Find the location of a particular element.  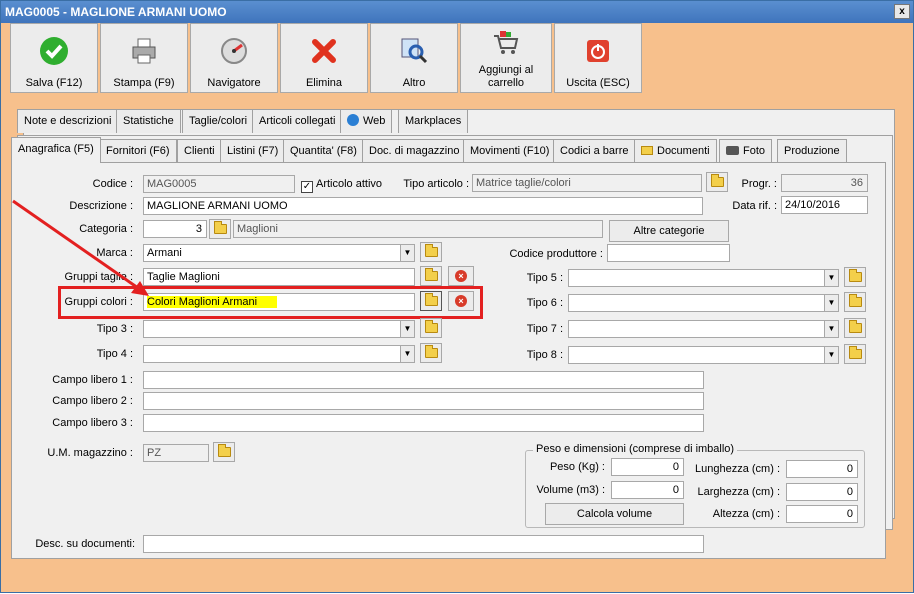

tab-web: Web is located at coordinates (366, 121).